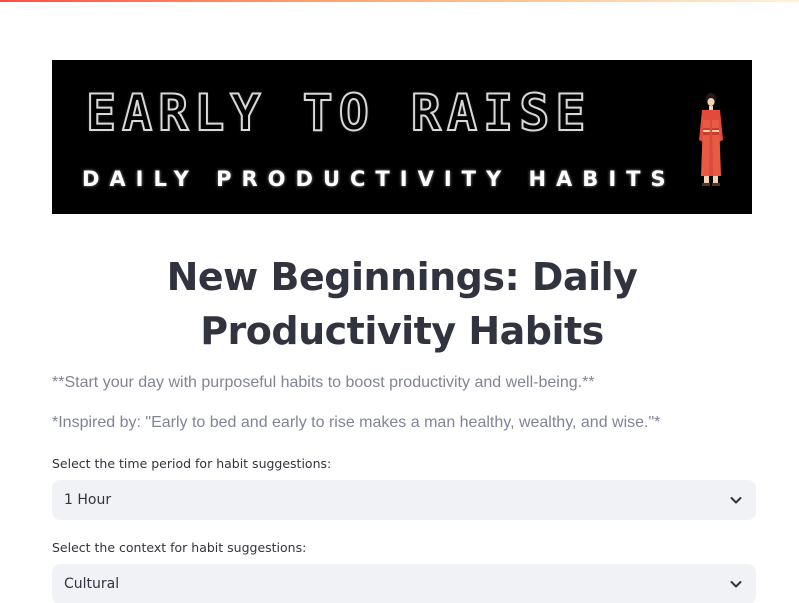 Image resolution: width=799 pixels, height=603 pixels. Describe the element at coordinates (338, 113) in the screenshot. I see `banner-title: EARLY TO RAISE` at that location.